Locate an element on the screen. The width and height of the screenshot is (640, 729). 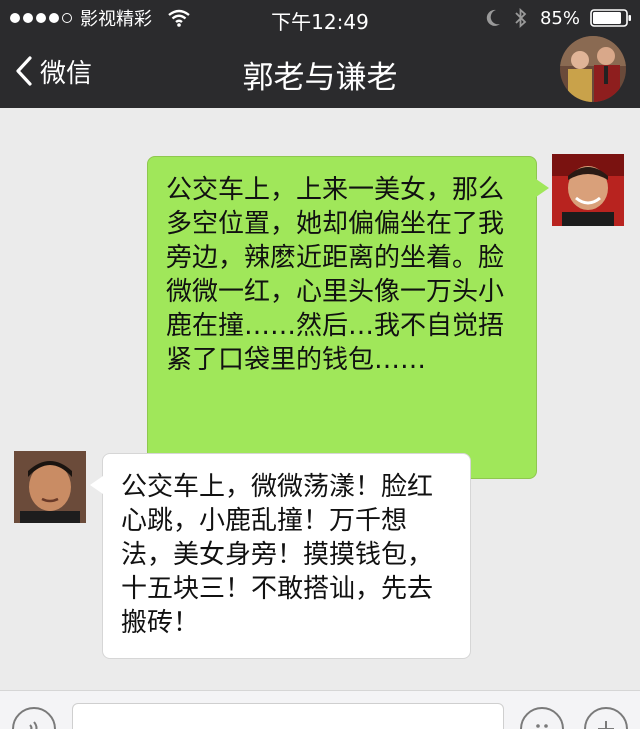
voice-button is located at coordinates (34, 718).